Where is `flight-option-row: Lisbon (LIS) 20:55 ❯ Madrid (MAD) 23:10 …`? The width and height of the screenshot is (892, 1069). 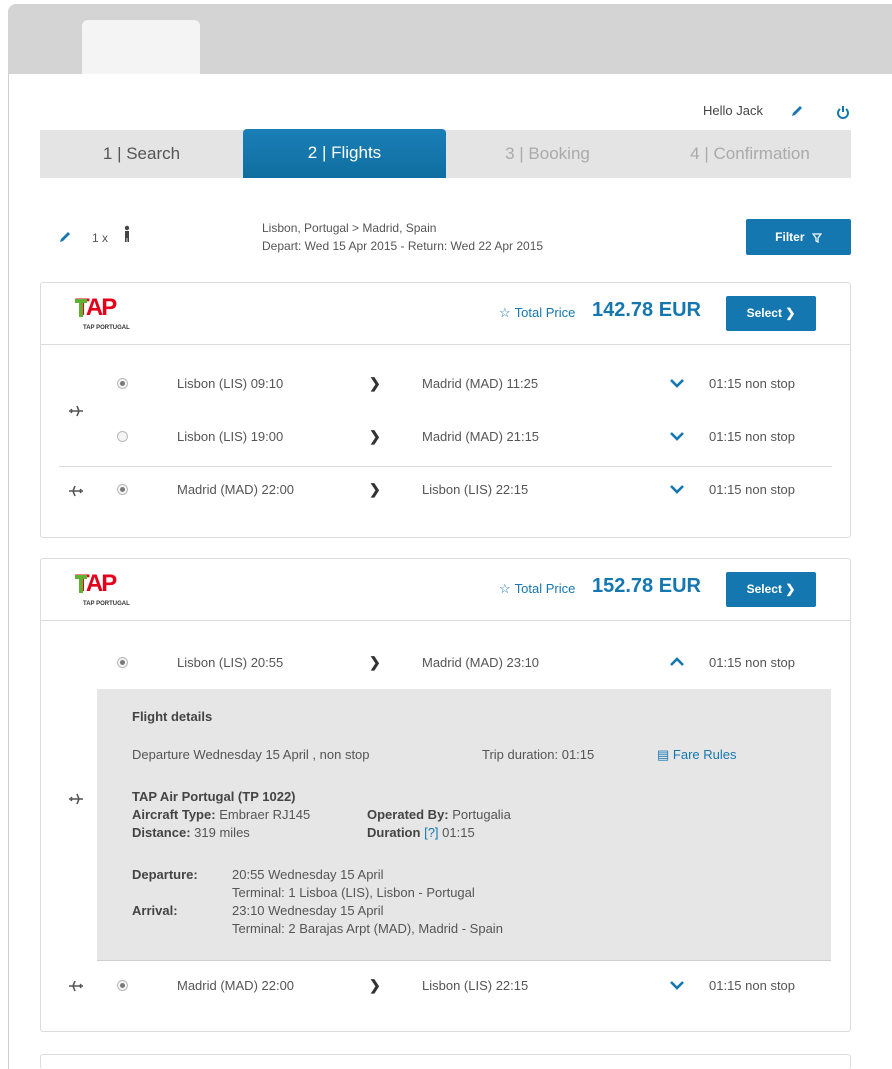
flight-option-row: Lisbon (LIS) 20:55 ❯ Madrid (MAD) 23:10 … is located at coordinates (445, 663).